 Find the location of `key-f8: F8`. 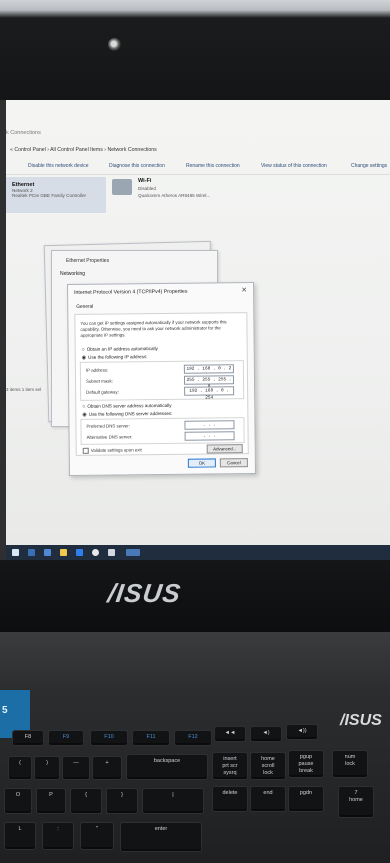

key-f8: F8 is located at coordinates (28, 738).